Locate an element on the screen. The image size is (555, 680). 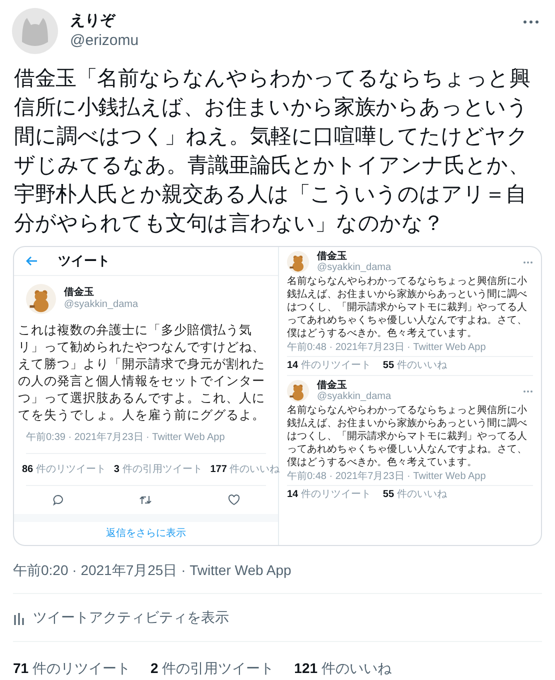
stat-count: 177 件のいいね is located at coordinates (245, 470).